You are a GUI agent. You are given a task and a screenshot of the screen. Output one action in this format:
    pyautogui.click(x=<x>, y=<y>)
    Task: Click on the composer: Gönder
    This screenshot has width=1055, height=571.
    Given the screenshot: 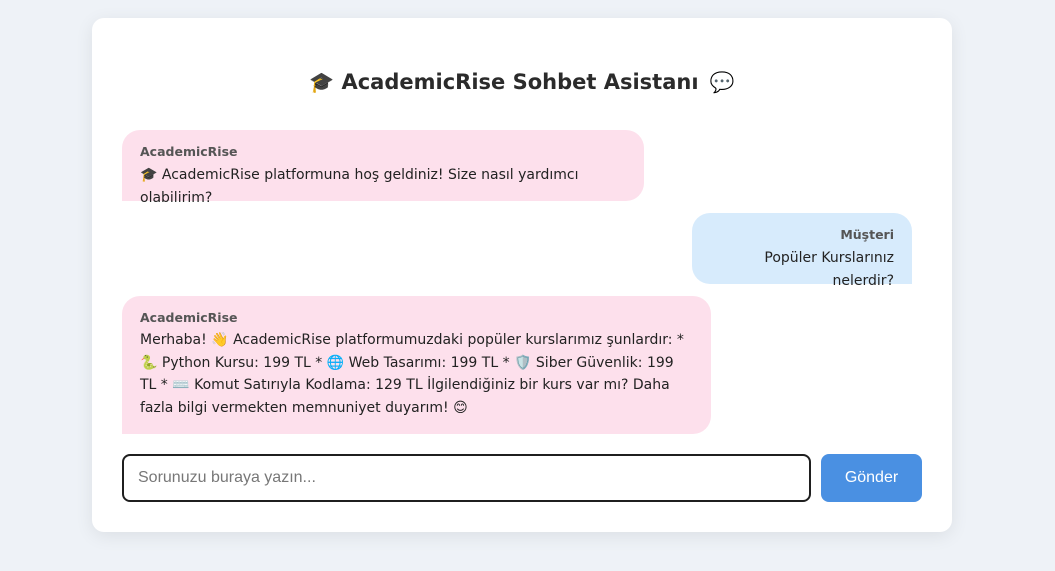 What is the action you would take?
    pyautogui.click(x=522, y=478)
    